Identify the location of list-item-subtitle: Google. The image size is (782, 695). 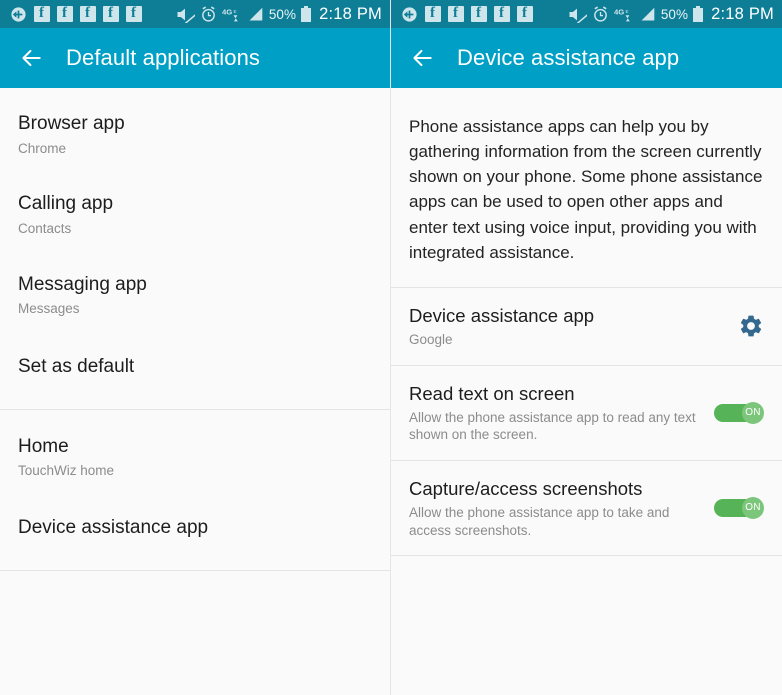
(431, 340).